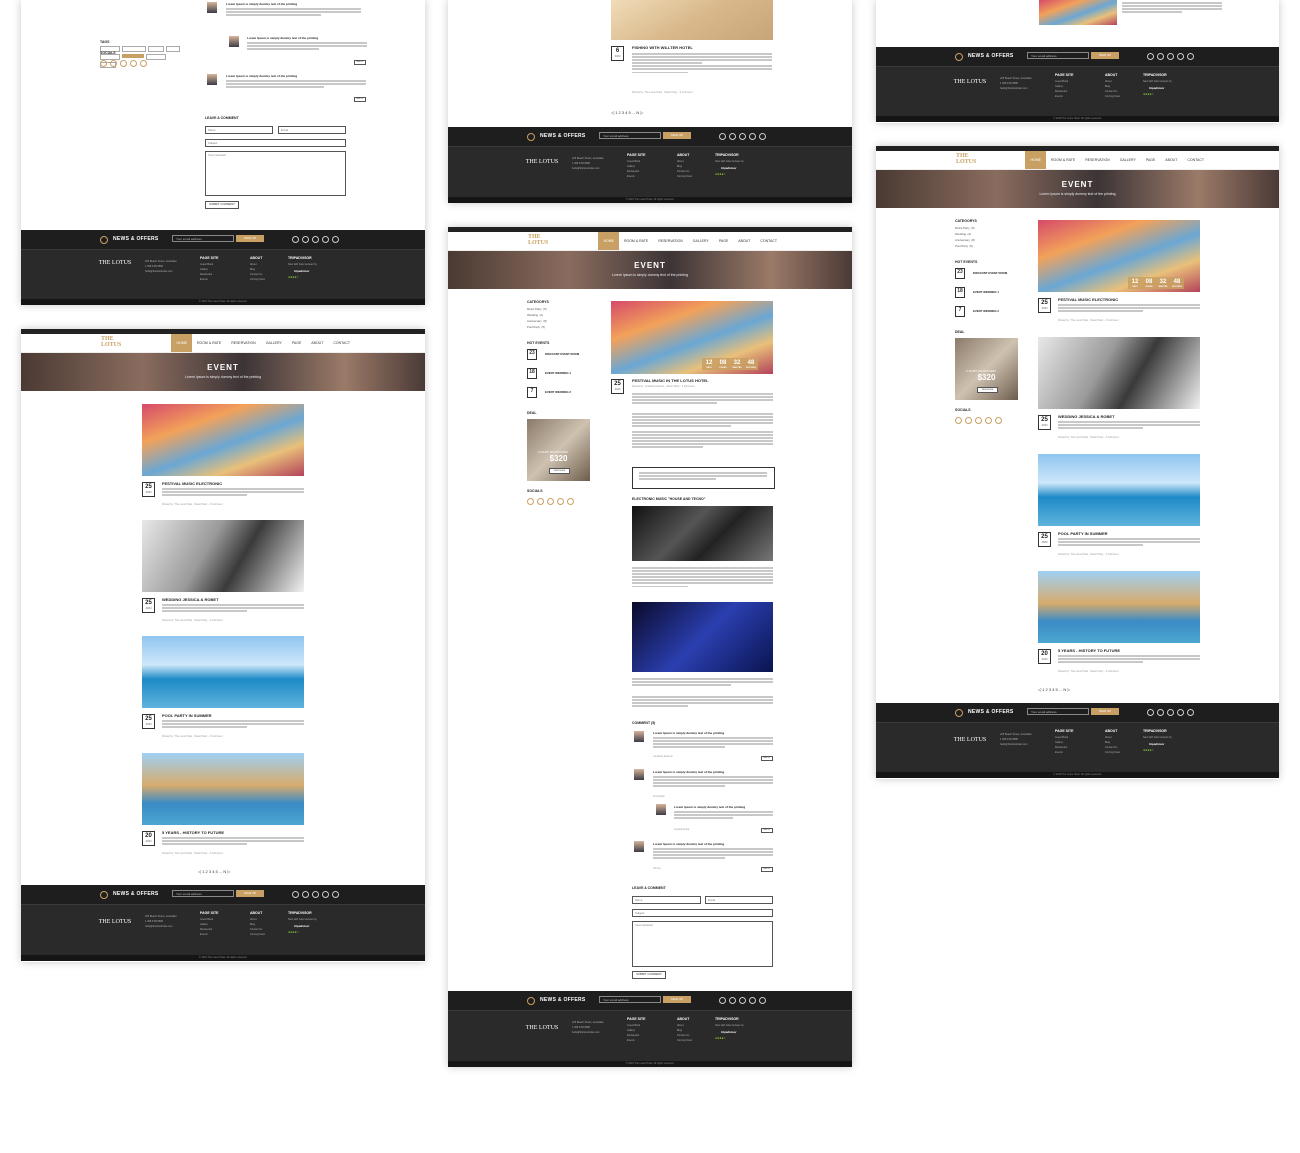  What do you see at coordinates (1078, 12) in the screenshot?
I see `post-image` at bounding box center [1078, 12].